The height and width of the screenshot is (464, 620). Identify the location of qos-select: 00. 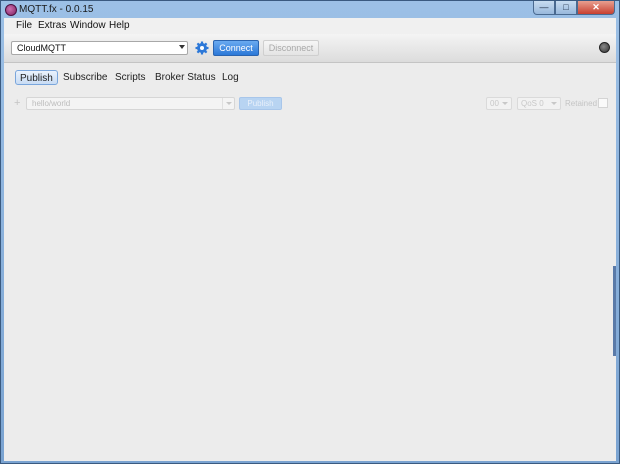
(499, 103).